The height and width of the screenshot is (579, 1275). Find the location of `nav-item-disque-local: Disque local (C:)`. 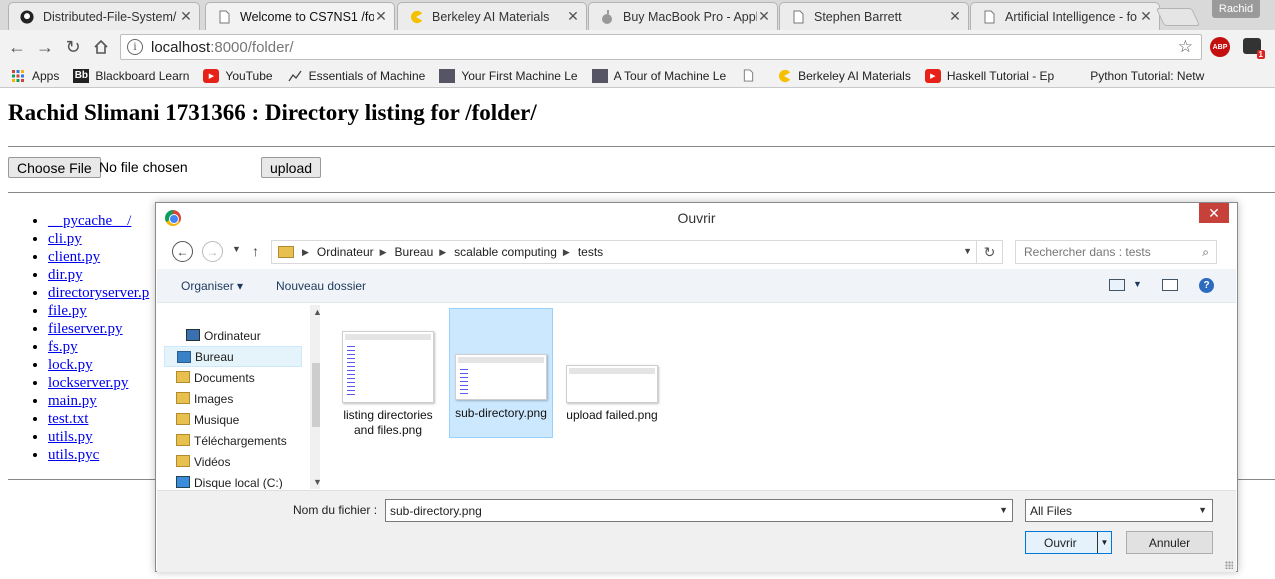

nav-item-disque-local: Disque local (C:) is located at coordinates (233, 480).